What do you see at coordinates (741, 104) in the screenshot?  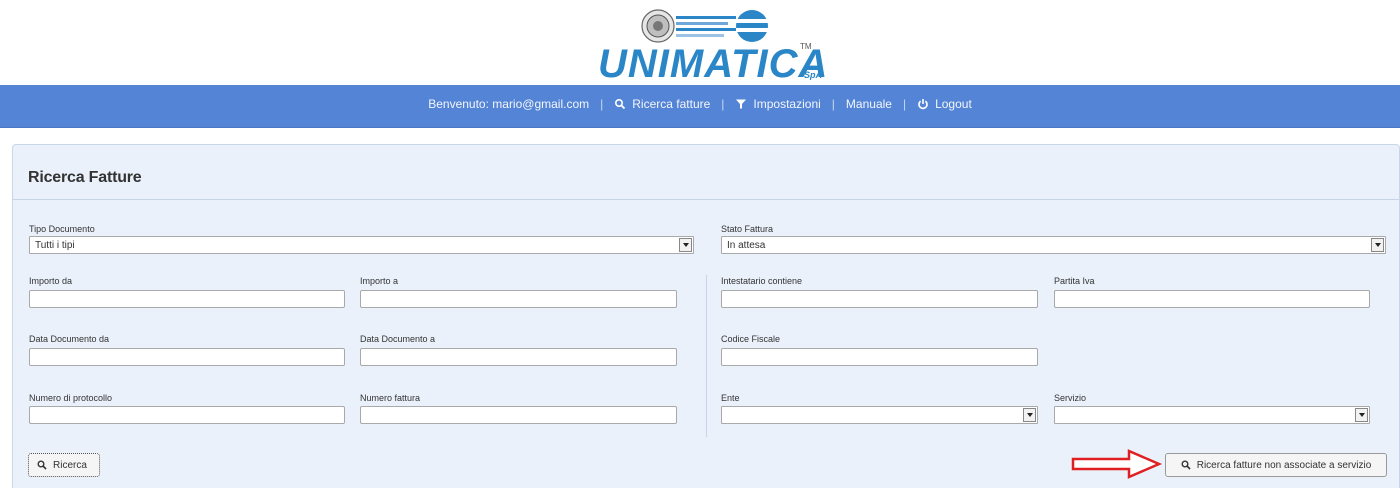 I see `filter-icon` at bounding box center [741, 104].